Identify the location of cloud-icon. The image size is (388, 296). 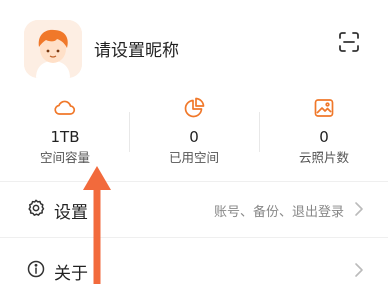
(65, 108).